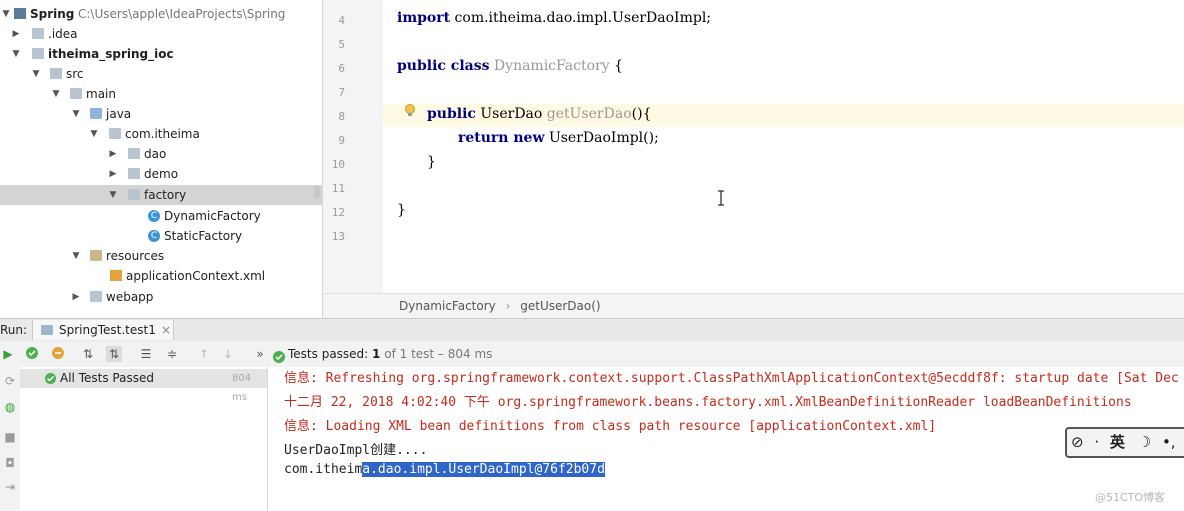 Image resolution: width=1184 pixels, height=511 pixels. What do you see at coordinates (101, 94) in the screenshot?
I see `tree-item-label: main` at bounding box center [101, 94].